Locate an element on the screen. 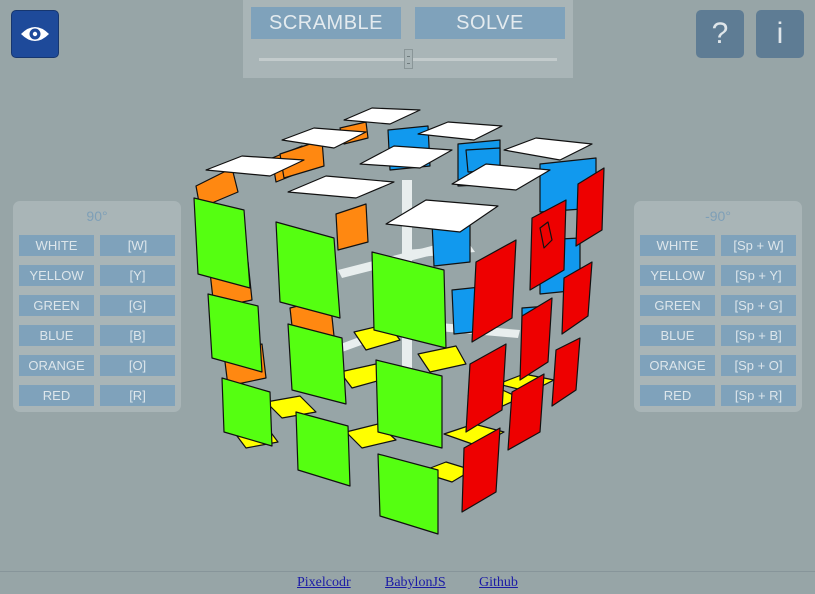 The width and height of the screenshot is (815, 594). rotate-red-key: [R] is located at coordinates (137, 395).